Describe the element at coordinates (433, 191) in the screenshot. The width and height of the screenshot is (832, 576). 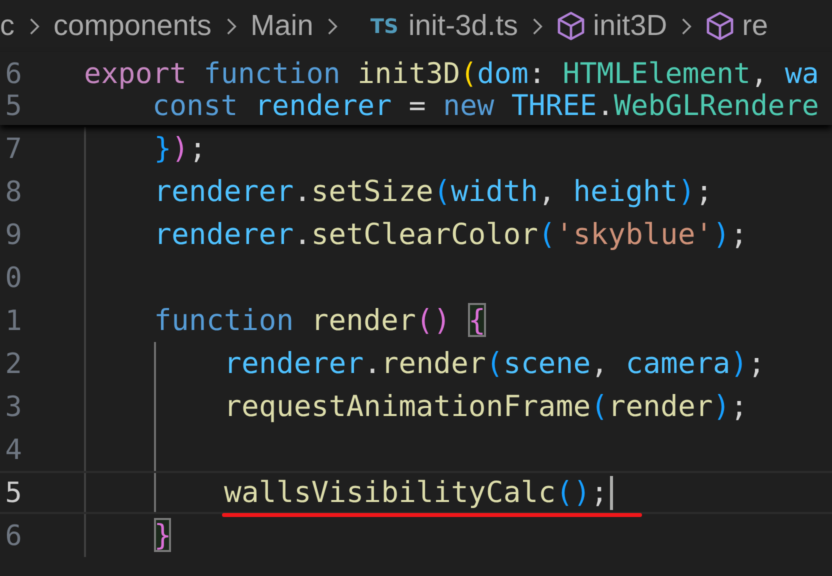
I see `code-line: renderer.setSize(width, height);` at that location.